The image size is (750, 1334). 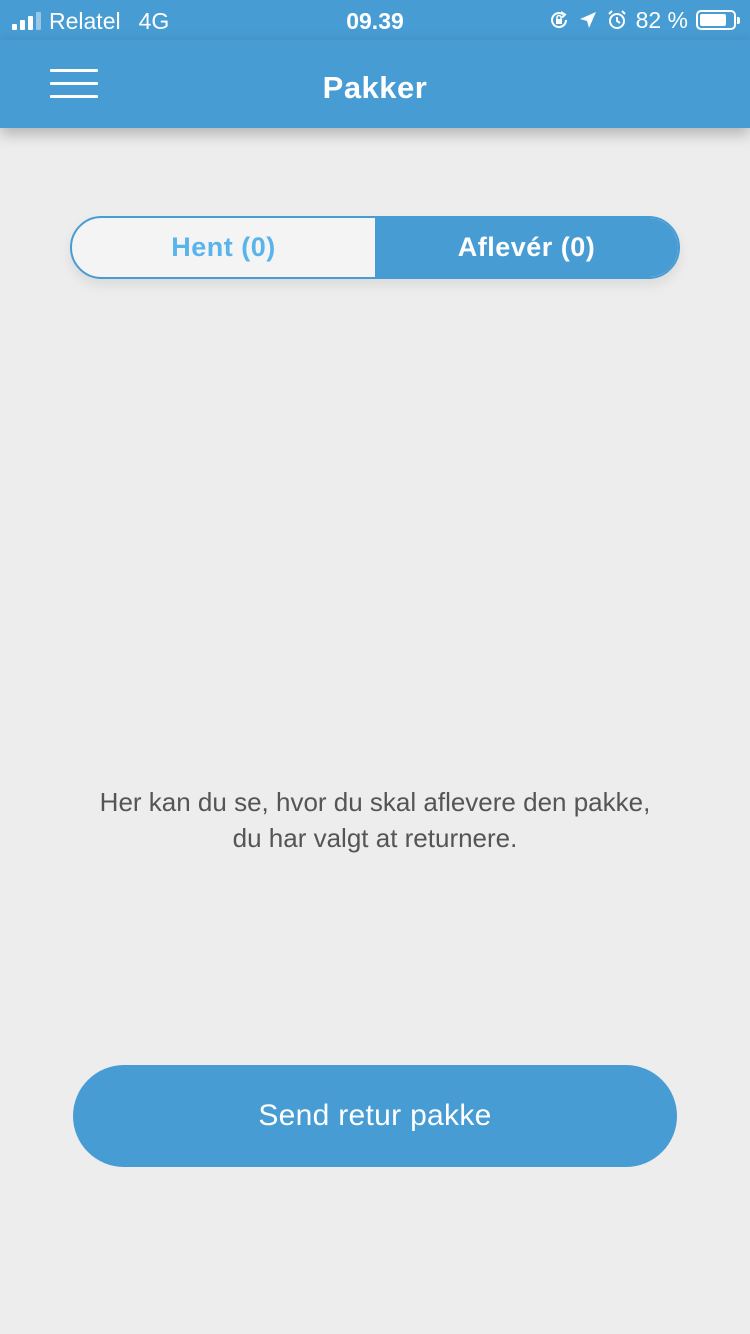 What do you see at coordinates (223, 247) in the screenshot?
I see `tab-hent: Hent (0)` at bounding box center [223, 247].